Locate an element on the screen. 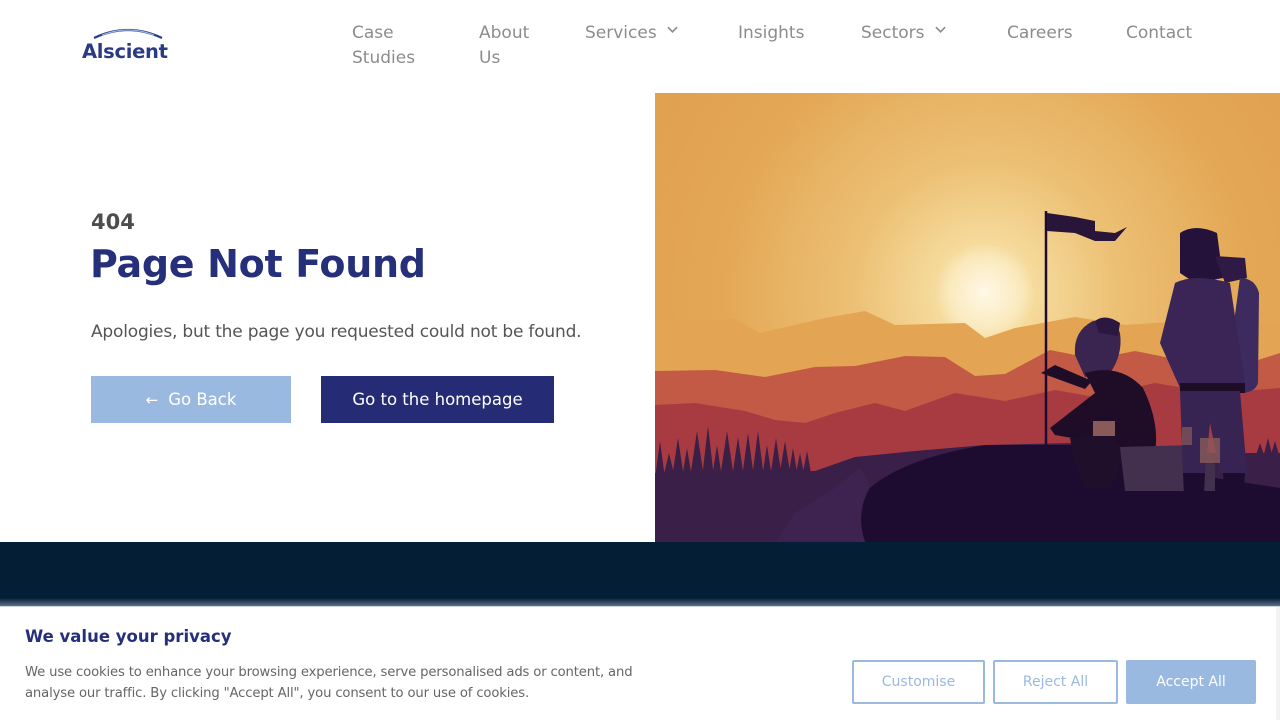  nav-item-services: Services is located at coordinates (631, 33).